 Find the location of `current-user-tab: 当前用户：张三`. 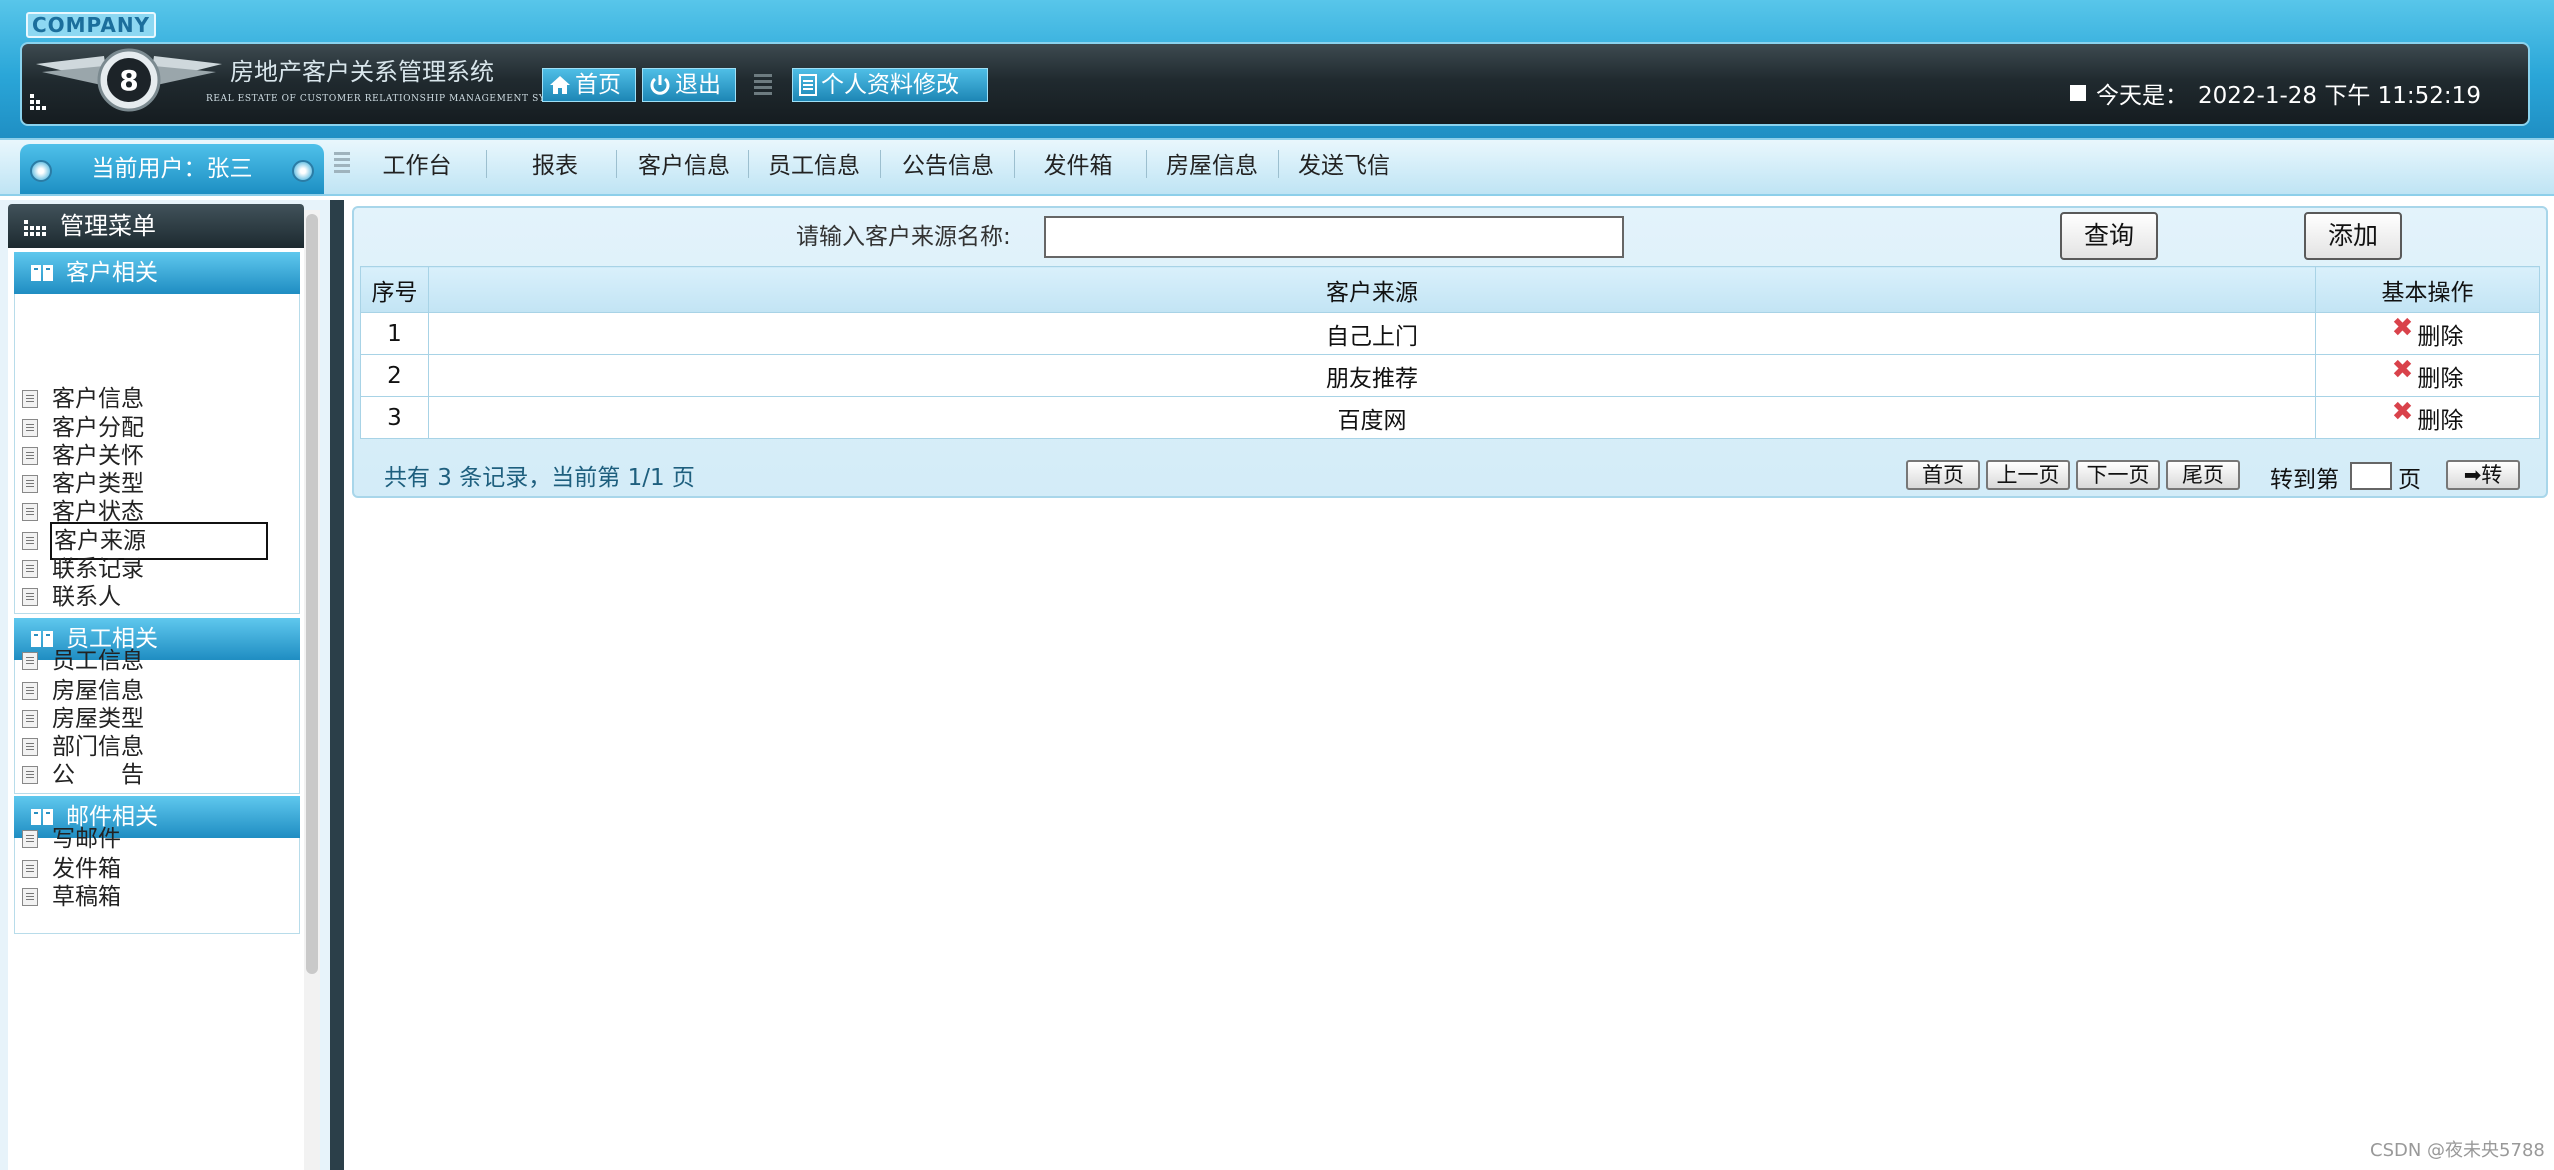

current-user-tab: 当前用户：张三 is located at coordinates (172, 169).